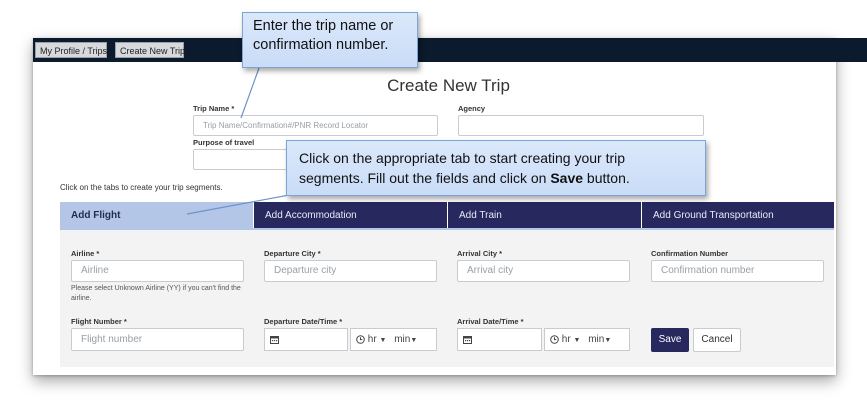 The height and width of the screenshot is (419, 867). What do you see at coordinates (214, 108) in the screenshot?
I see `trip-name-label: Trip Name *` at bounding box center [214, 108].